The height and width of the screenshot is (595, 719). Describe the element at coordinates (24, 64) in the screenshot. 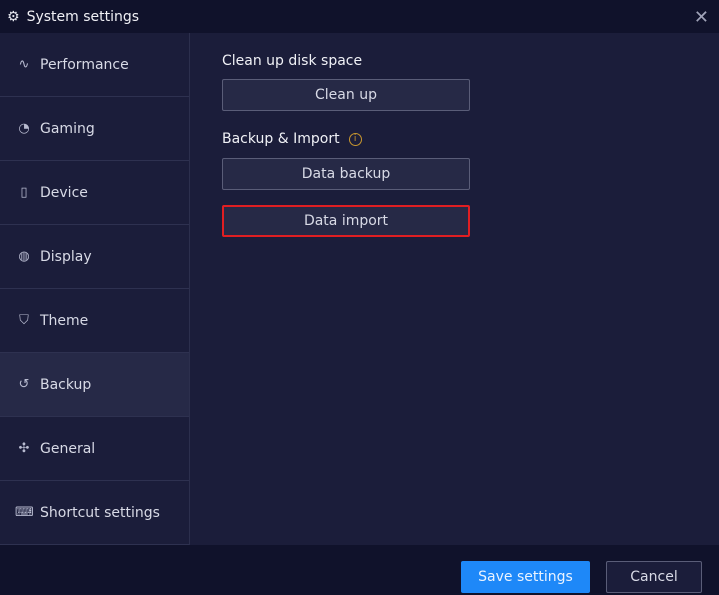

I see `pulse-icon: ∿` at that location.